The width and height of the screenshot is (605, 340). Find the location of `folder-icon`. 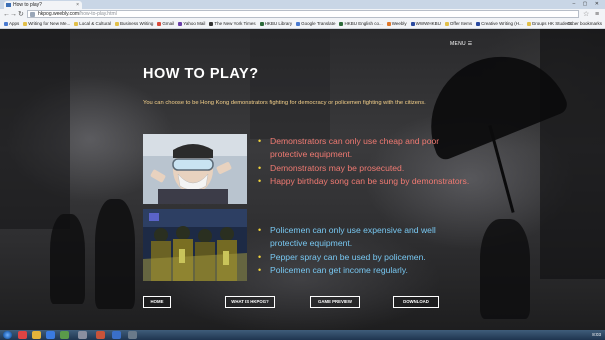

folder-icon is located at coordinates (36, 335).